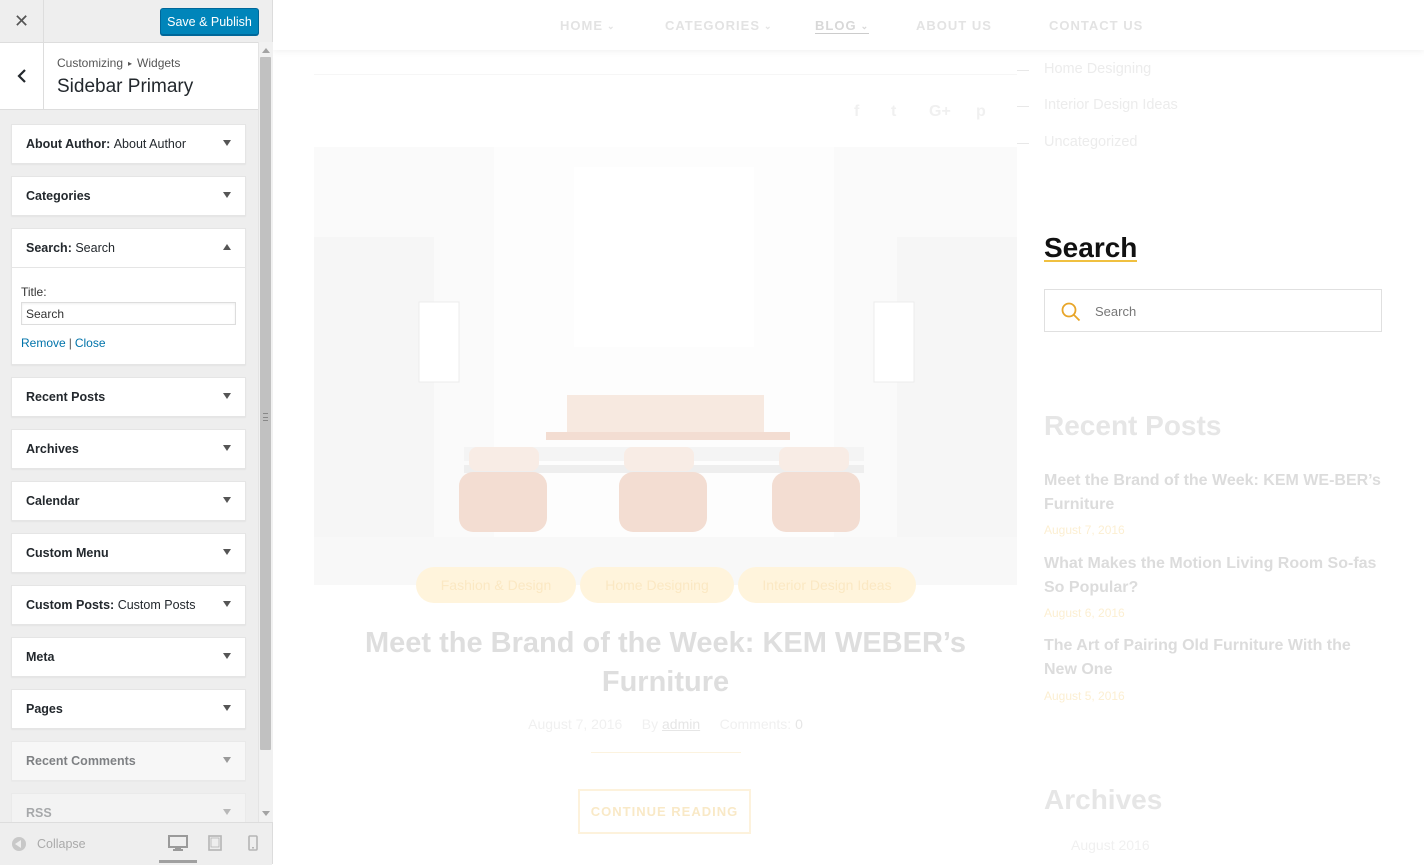 The height and width of the screenshot is (865, 1424). What do you see at coordinates (128, 343) in the screenshot?
I see `widget-actions: Remove | Close` at bounding box center [128, 343].